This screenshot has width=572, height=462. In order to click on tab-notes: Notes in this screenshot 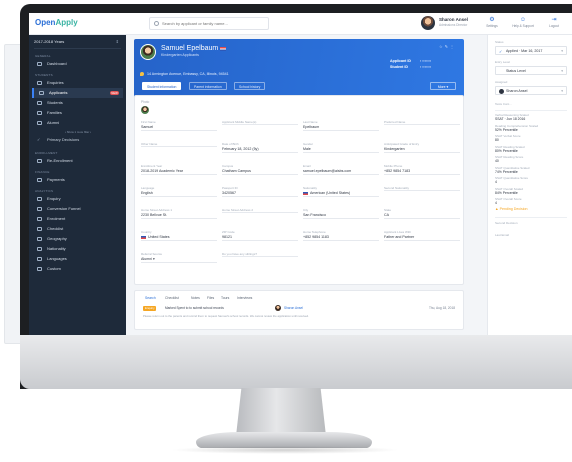, I will do `click(195, 298)`.